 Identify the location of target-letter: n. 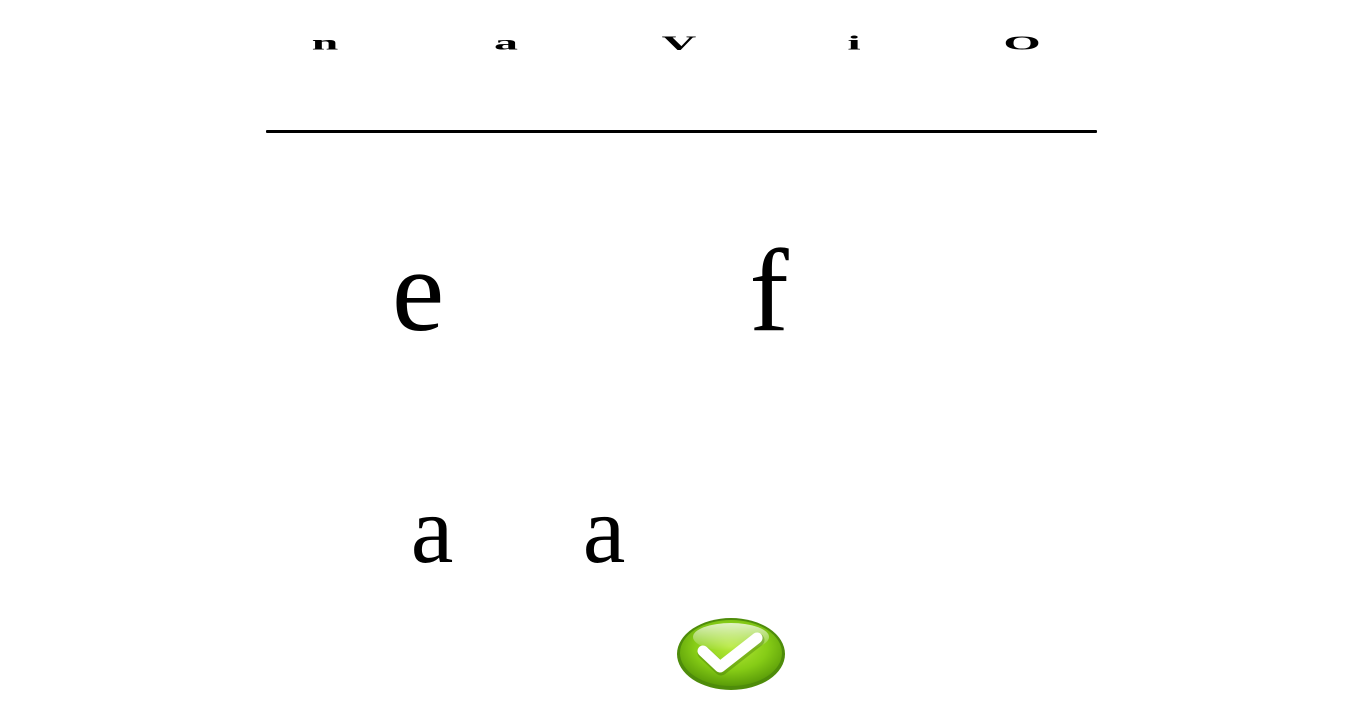
(325, 42).